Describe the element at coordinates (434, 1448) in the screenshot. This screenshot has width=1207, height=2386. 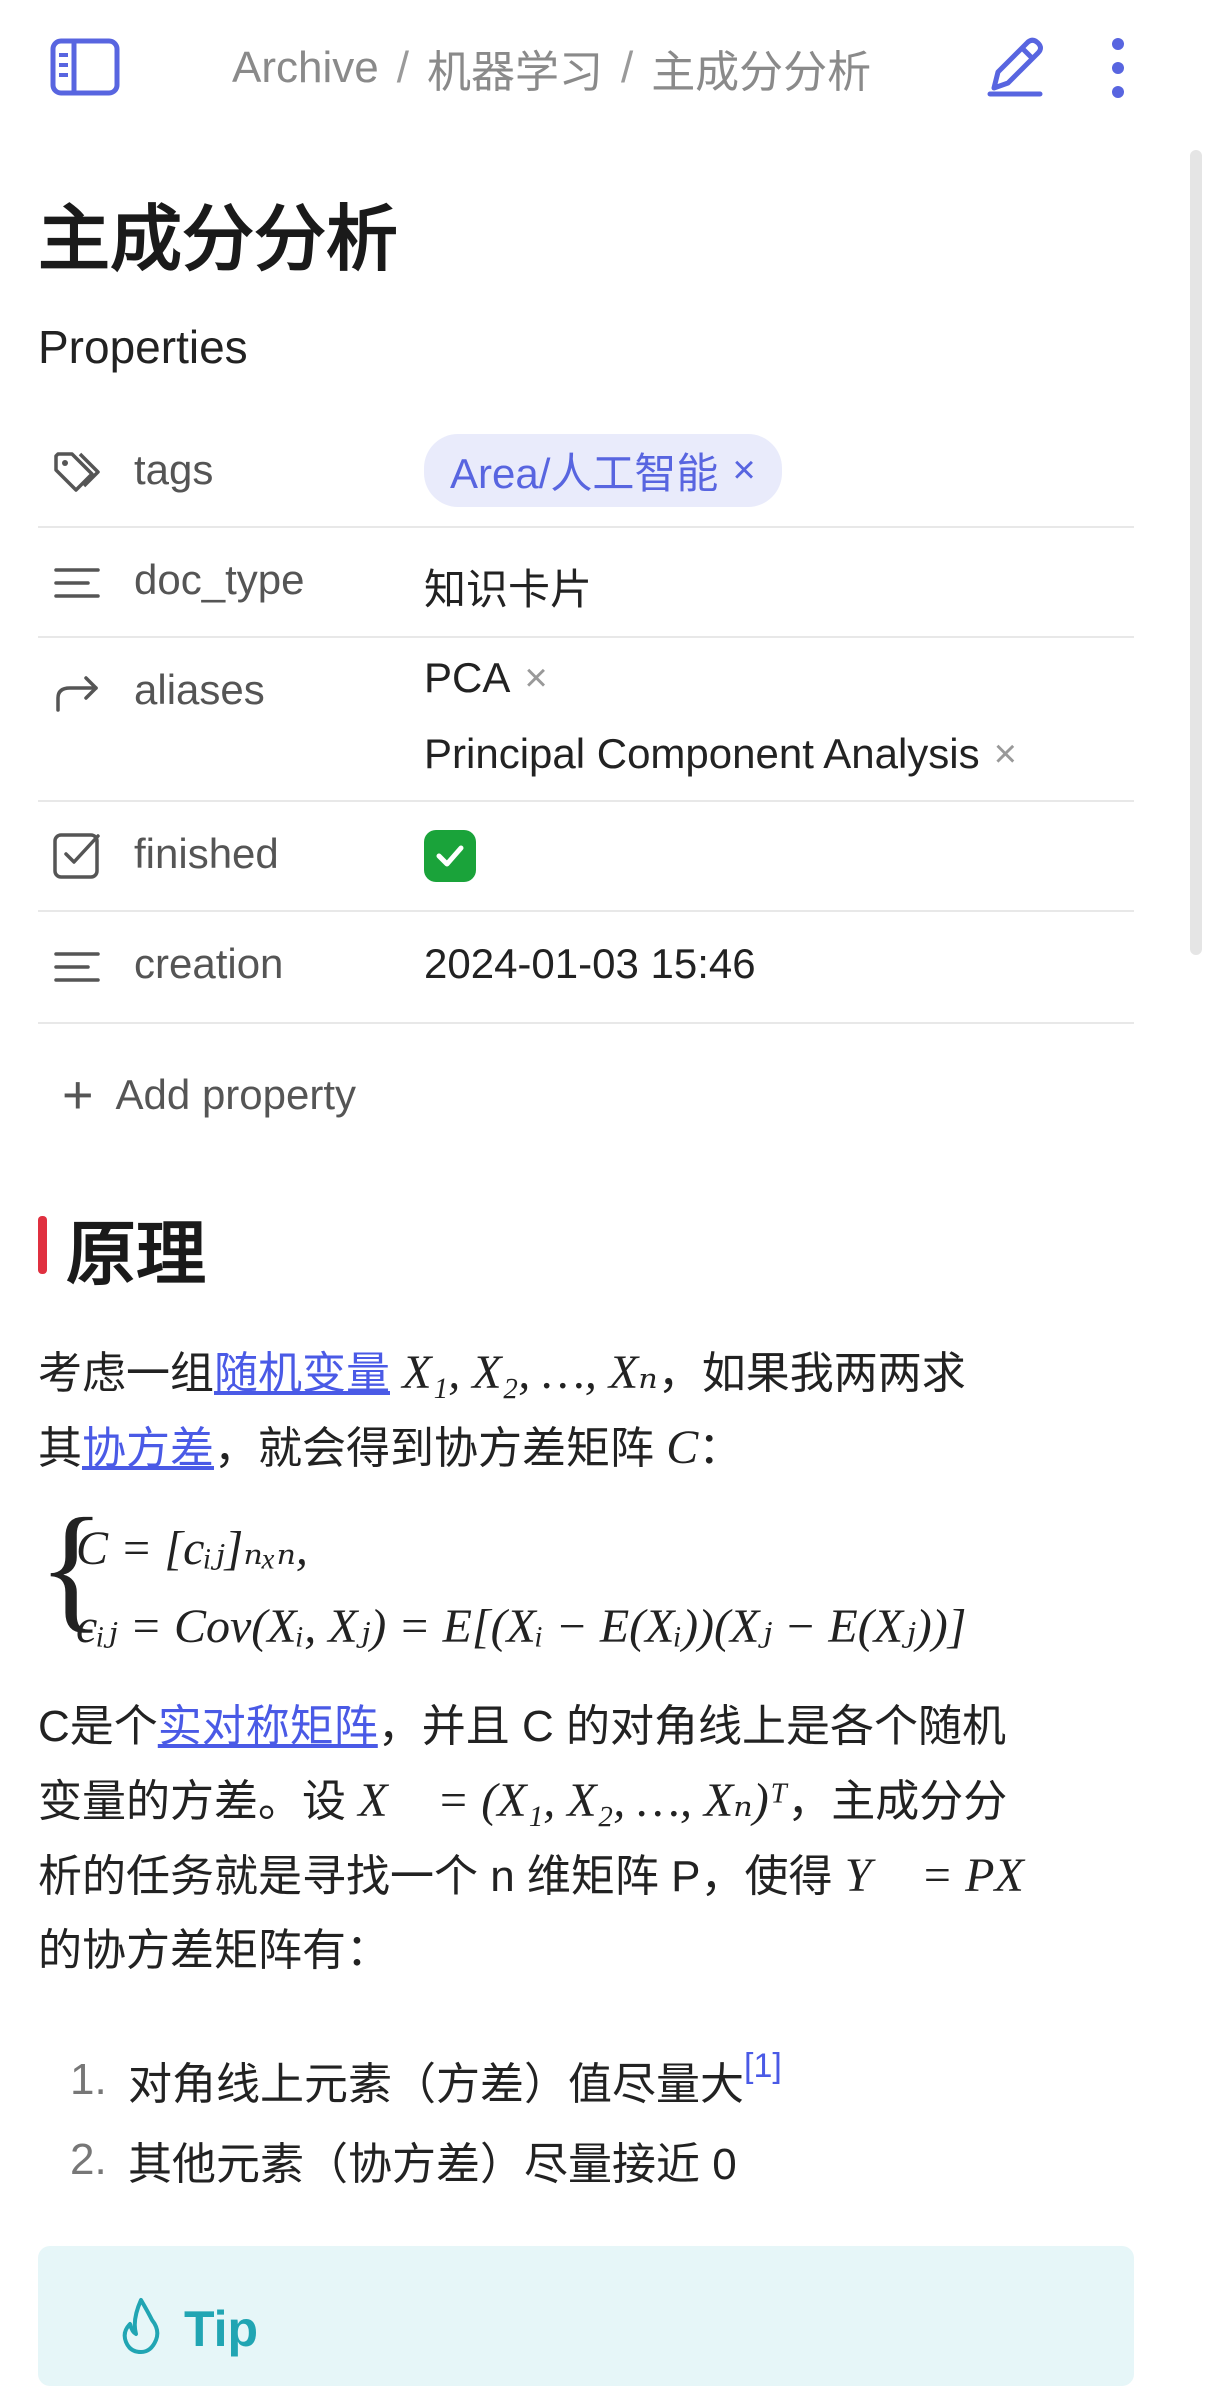
I see `text: ，就会得到协方差矩阵` at that location.